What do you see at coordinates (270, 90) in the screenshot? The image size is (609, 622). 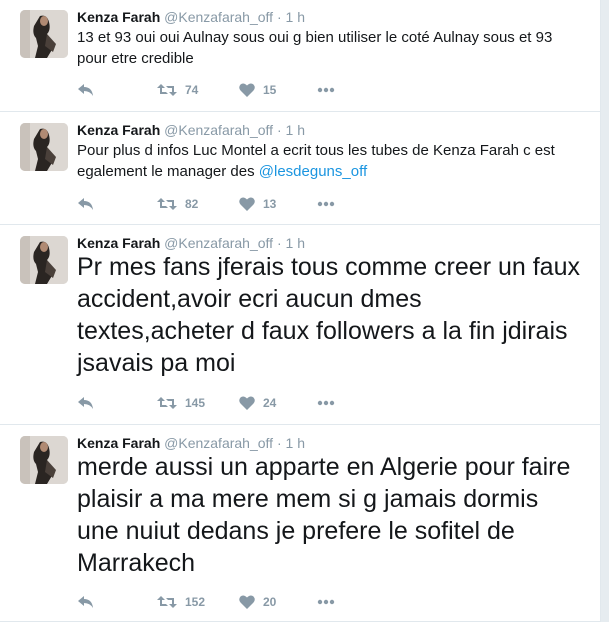 I see `like-count: 15` at bounding box center [270, 90].